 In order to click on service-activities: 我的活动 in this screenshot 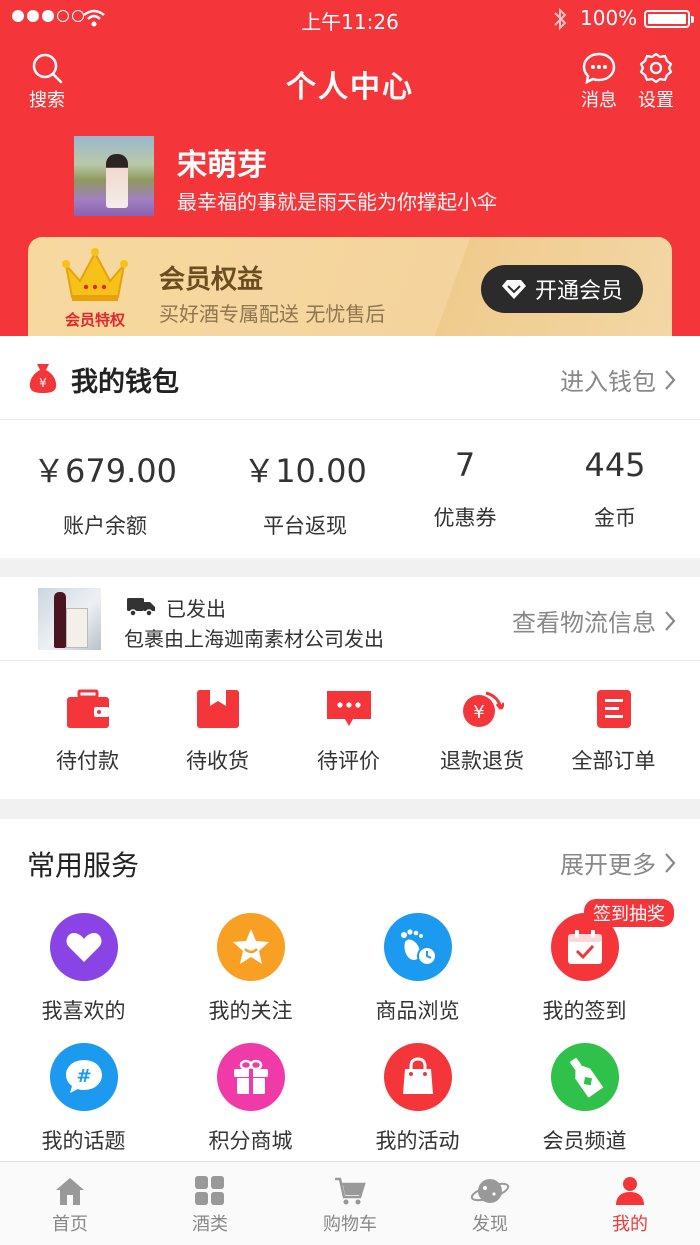, I will do `click(417, 1108)`.